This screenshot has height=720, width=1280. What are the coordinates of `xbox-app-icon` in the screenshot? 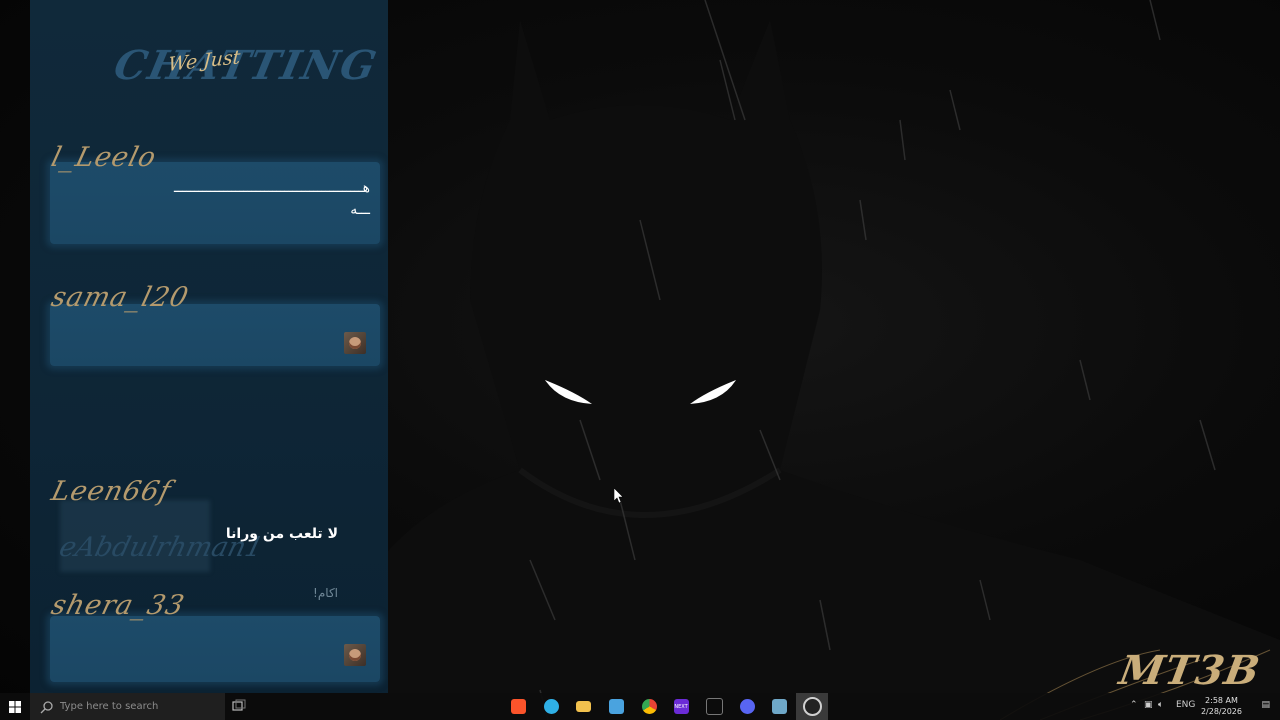 It's located at (714, 706).